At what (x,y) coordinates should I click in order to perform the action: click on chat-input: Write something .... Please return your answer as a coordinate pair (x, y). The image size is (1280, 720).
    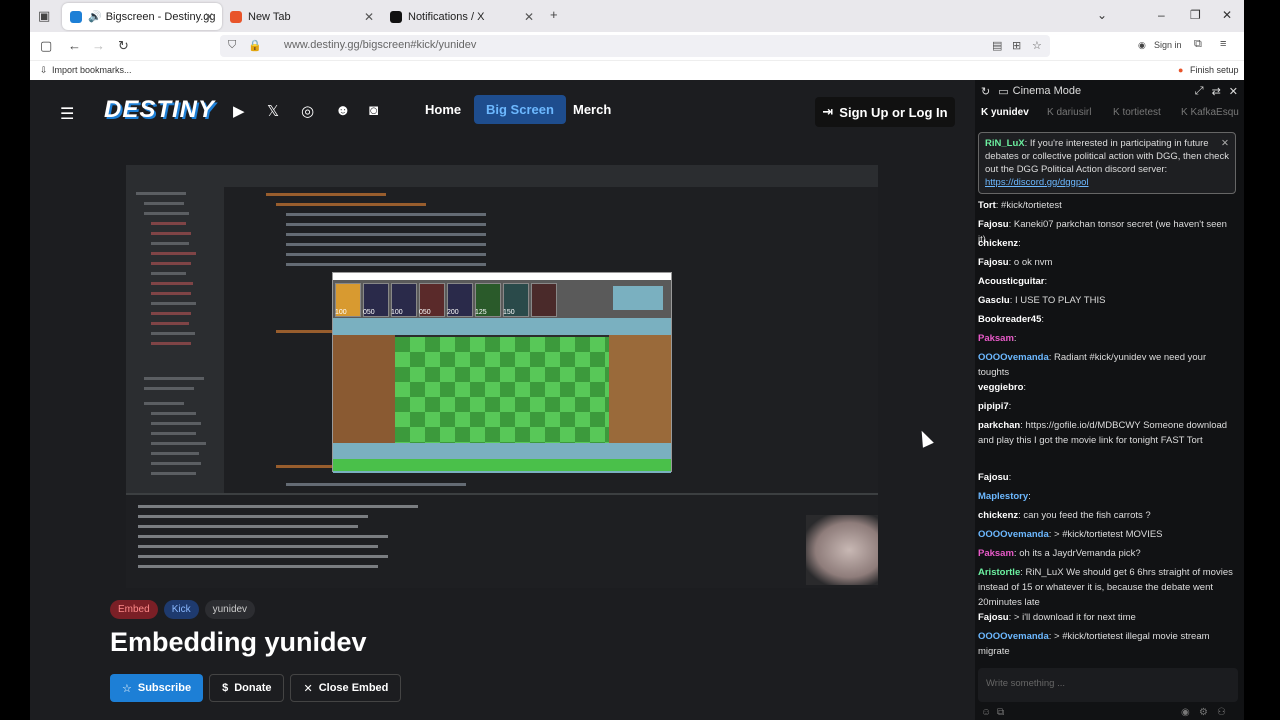
    Looking at the image, I should click on (1108, 685).